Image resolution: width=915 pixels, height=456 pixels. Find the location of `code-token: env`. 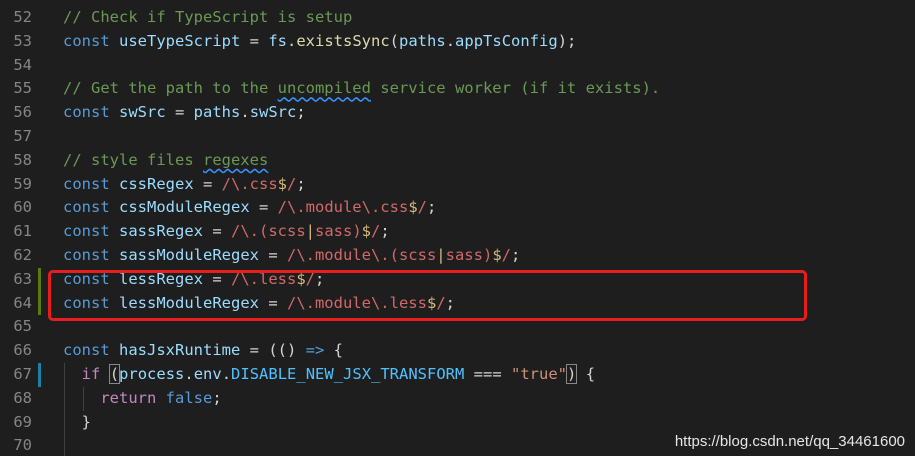

code-token: env is located at coordinates (207, 374).